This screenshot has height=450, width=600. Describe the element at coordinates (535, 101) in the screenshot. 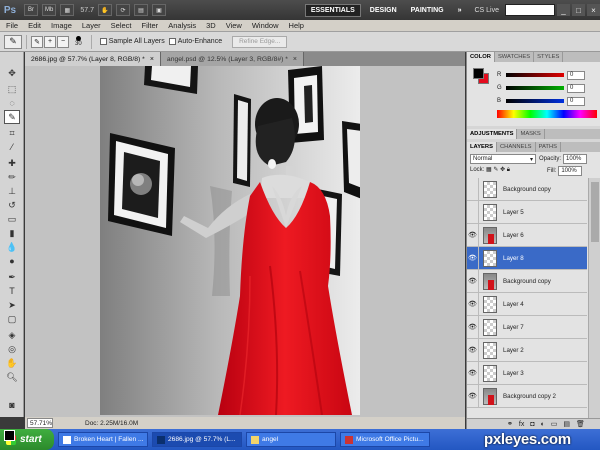

I see `blue-slider-track` at that location.